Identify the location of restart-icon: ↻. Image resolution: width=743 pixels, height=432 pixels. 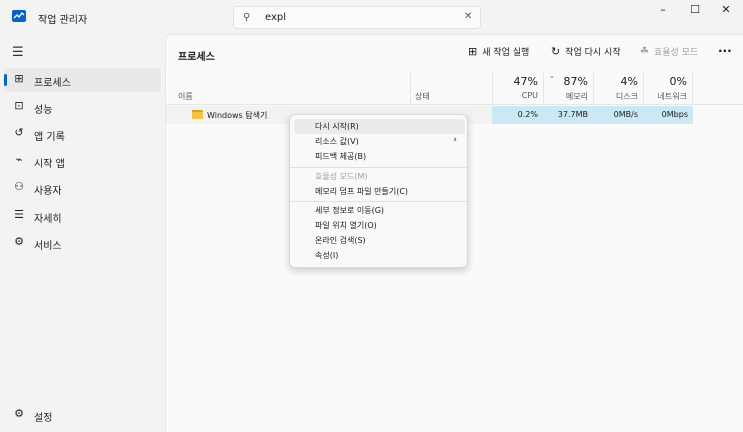
(556, 51).